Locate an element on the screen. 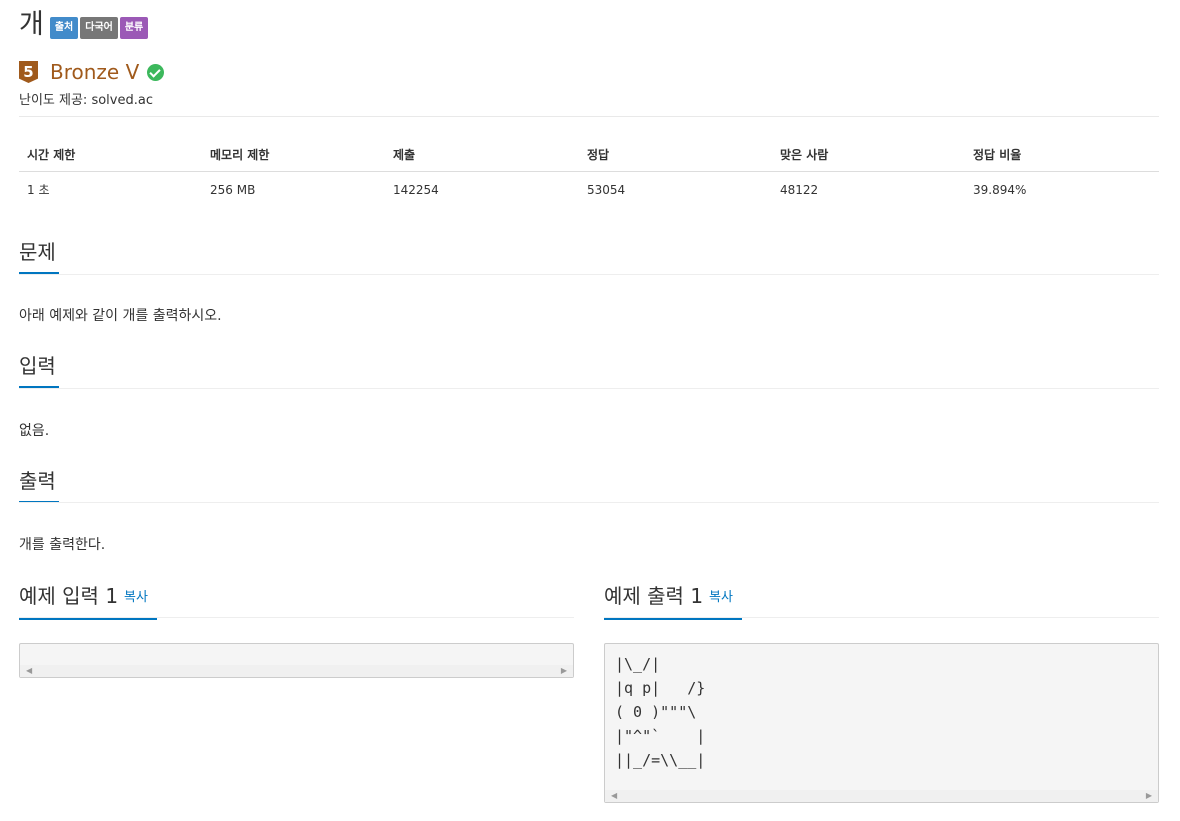 This screenshot has height=821, width=1180. sample-output-heading: 예제 출력 1 복사 is located at coordinates (673, 601).